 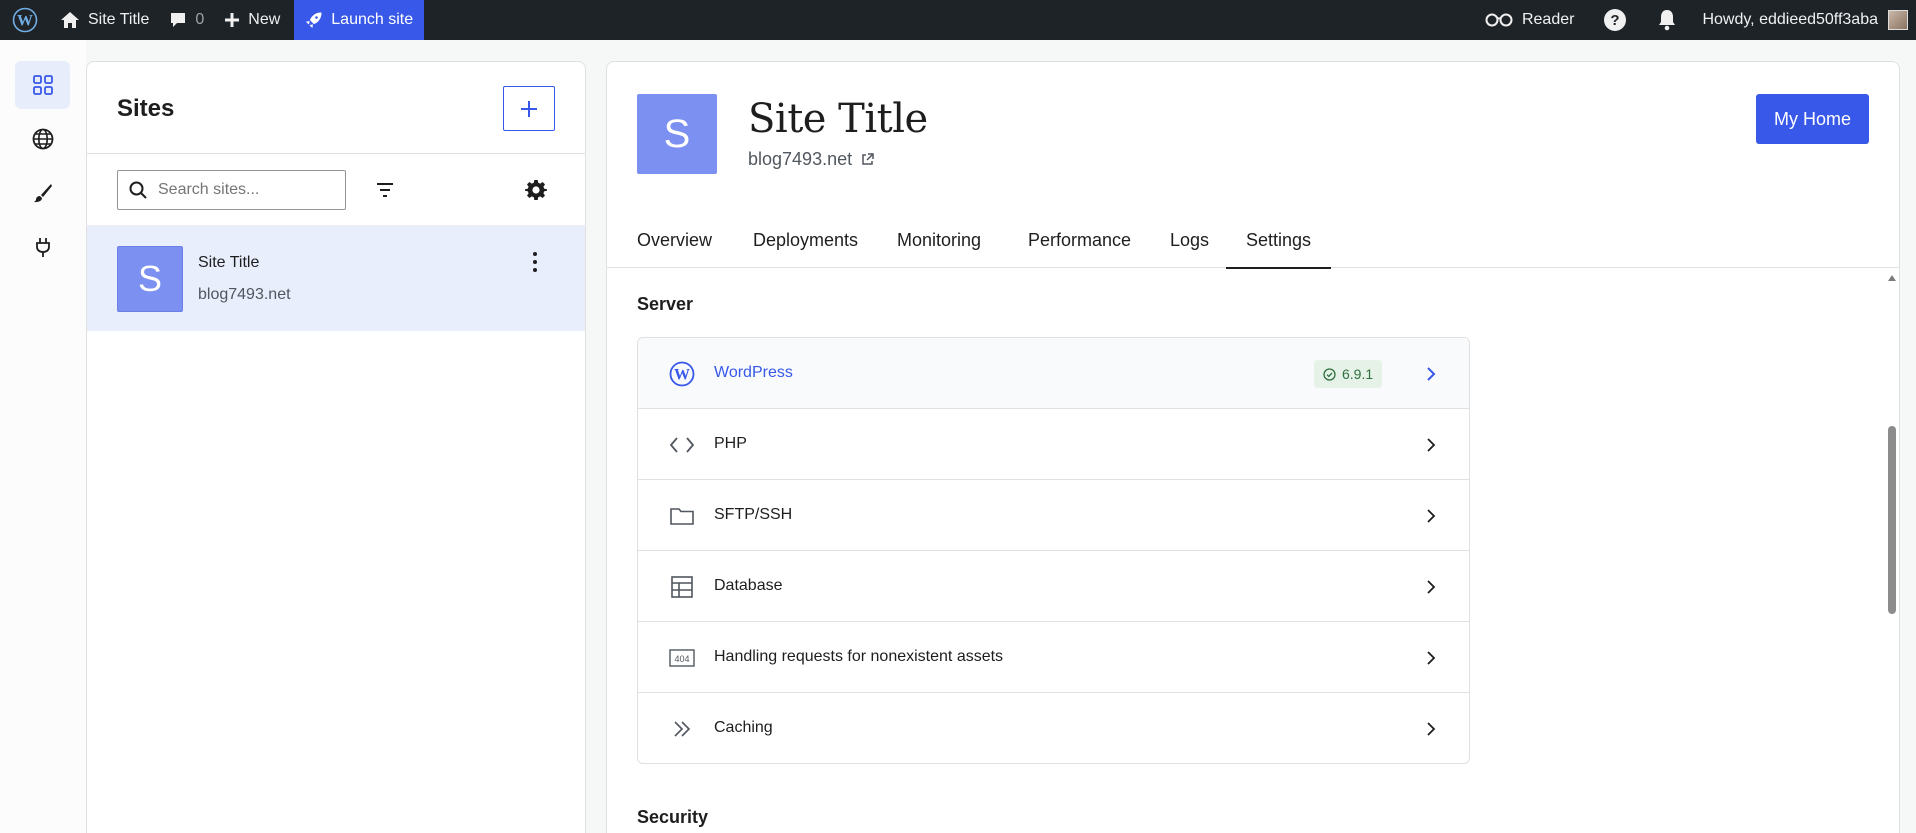 I want to click on filter-icon, so click(x=385, y=190).